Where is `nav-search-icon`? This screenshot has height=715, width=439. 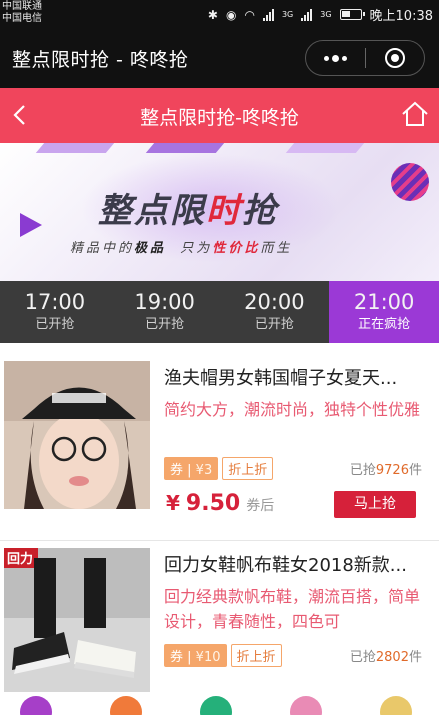 nav-search-icon is located at coordinates (216, 705).